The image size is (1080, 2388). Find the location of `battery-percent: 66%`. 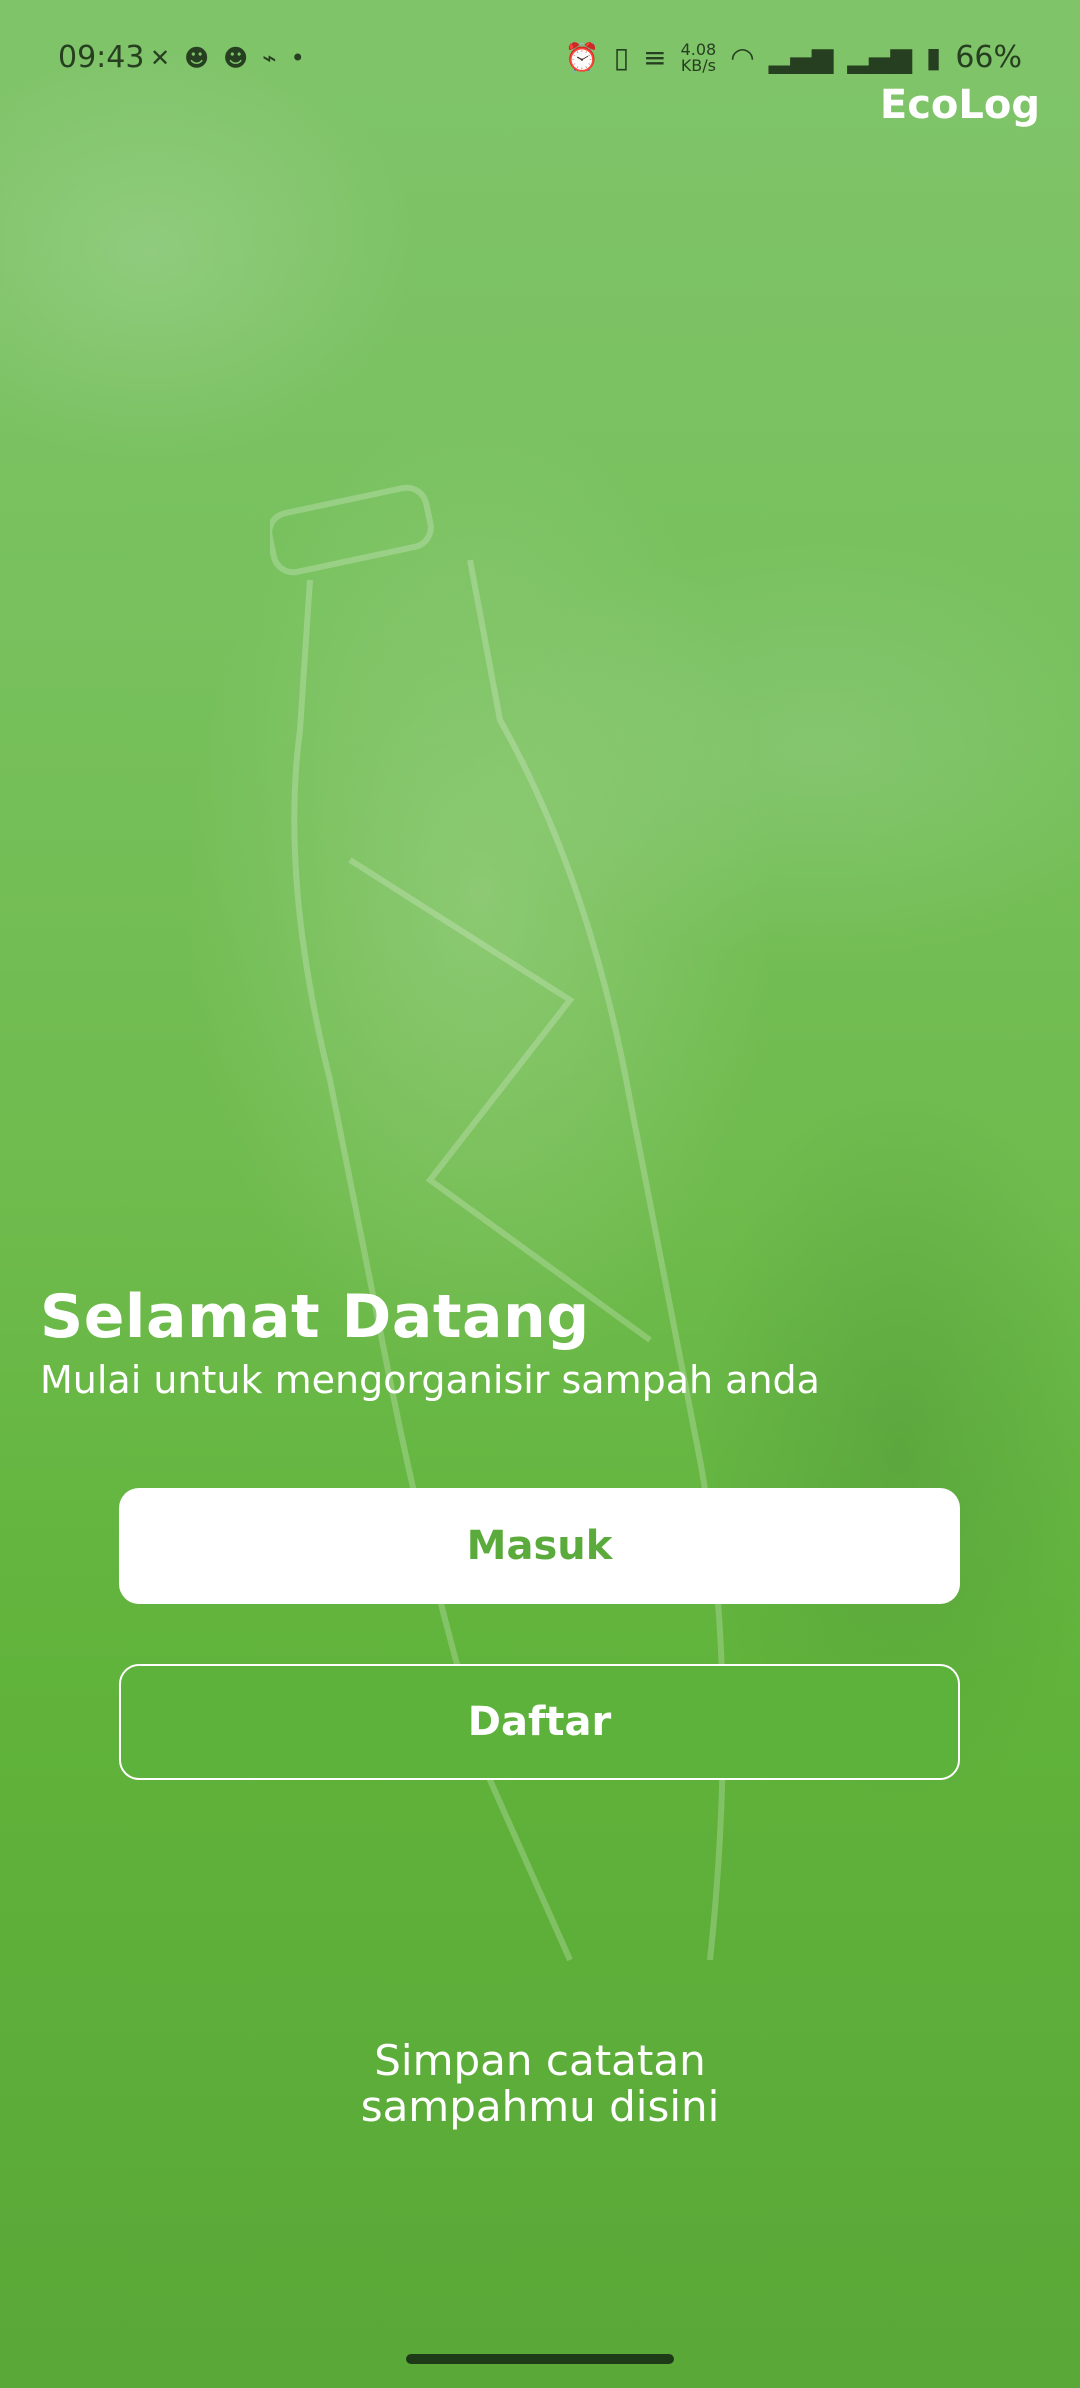

battery-percent: 66% is located at coordinates (988, 57).